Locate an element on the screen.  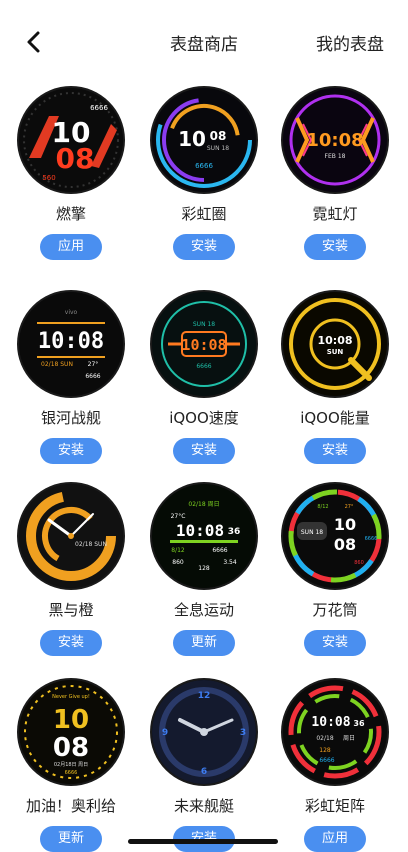
face-date: 02月18日 周日 is located at coordinates (71, 765).